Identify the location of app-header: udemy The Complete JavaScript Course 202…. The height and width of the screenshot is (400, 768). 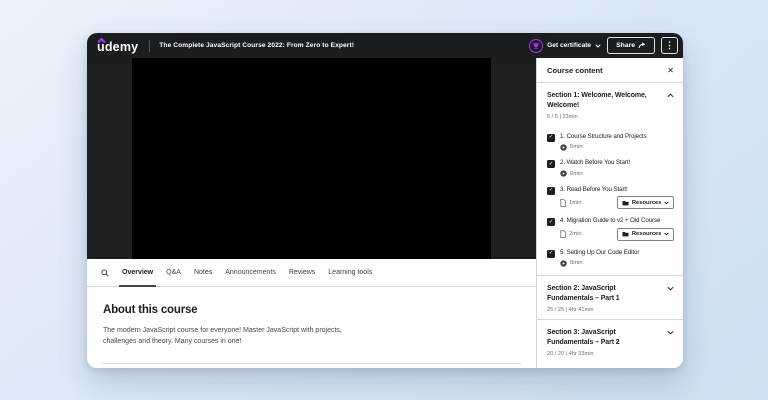
(385, 45).